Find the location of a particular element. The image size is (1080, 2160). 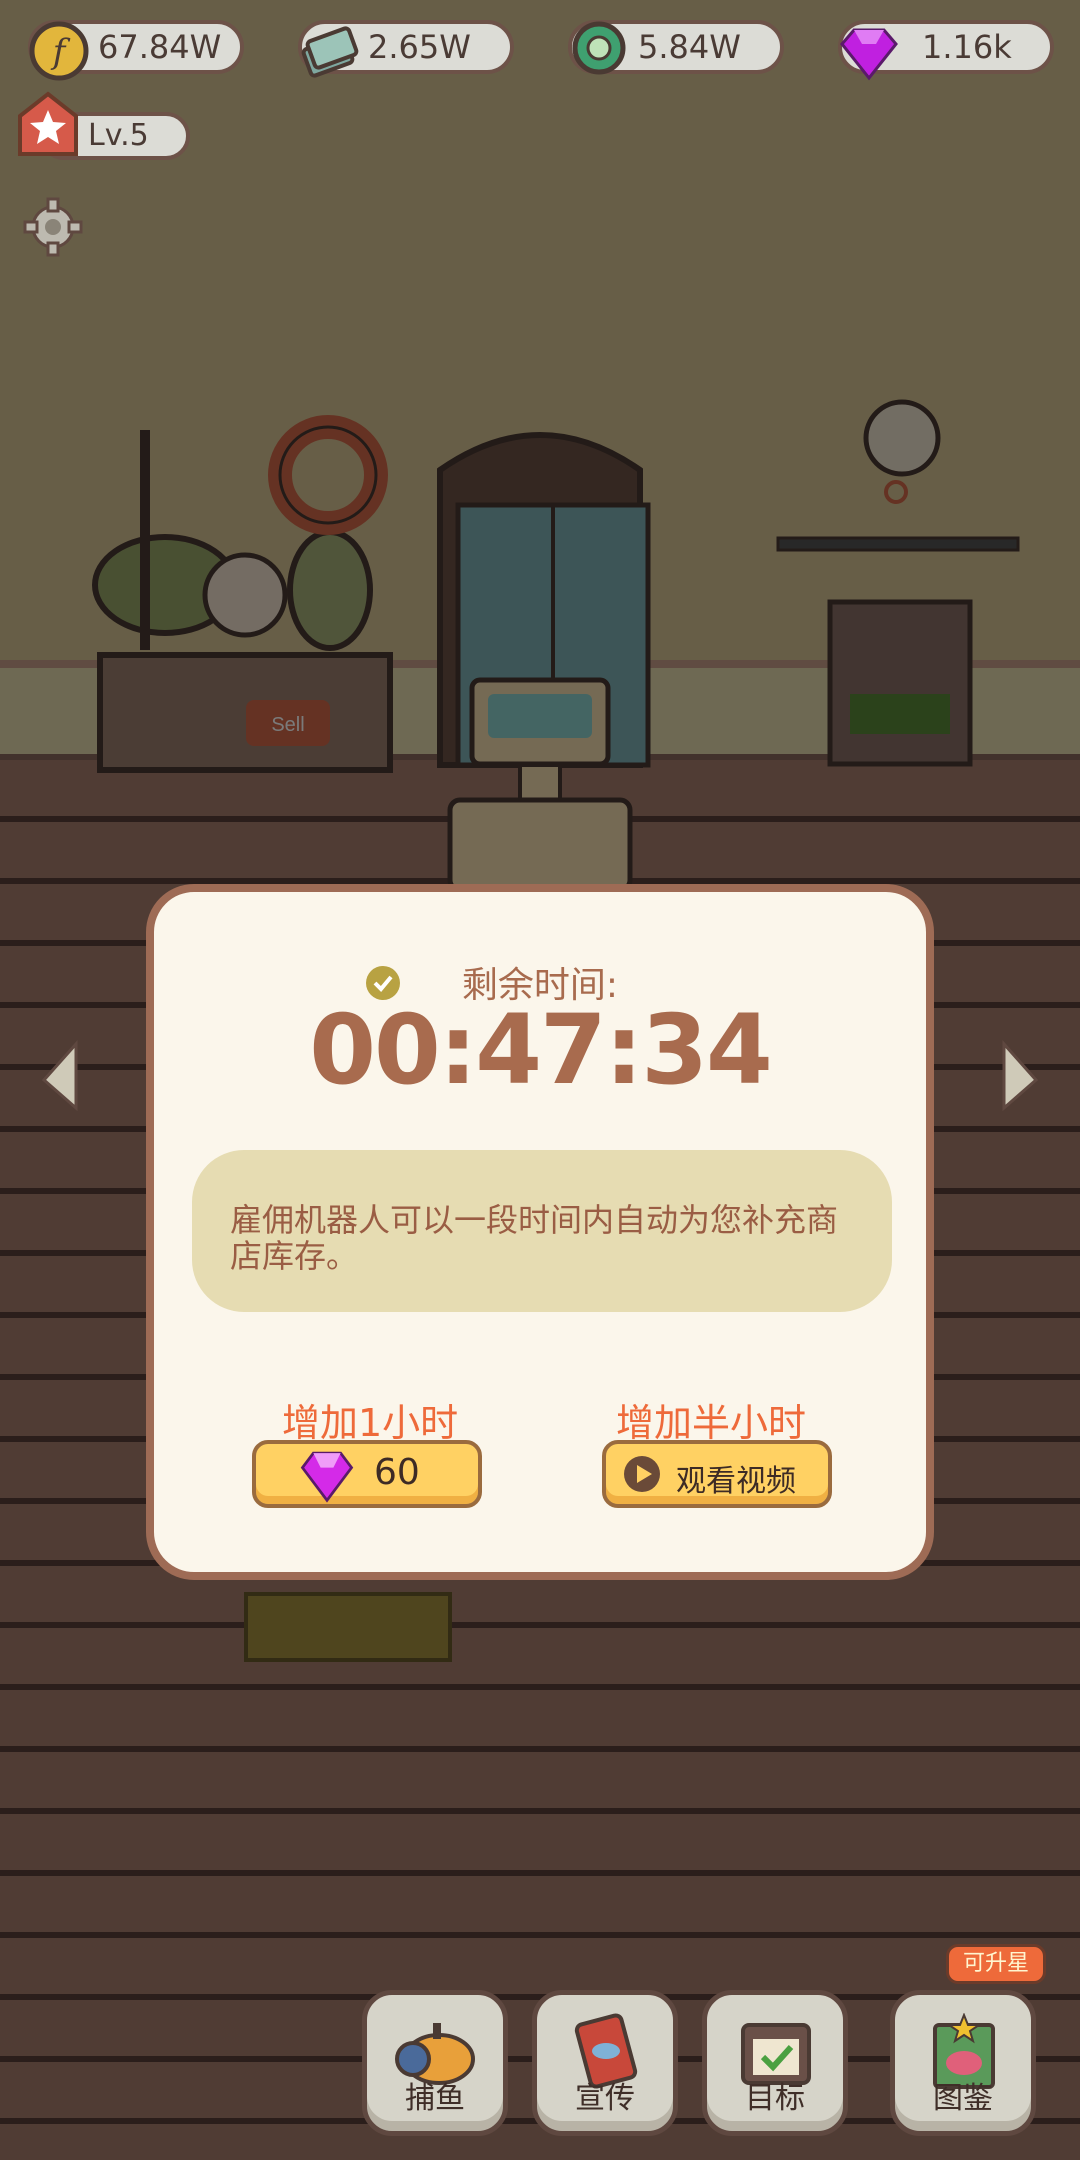

banknote-counter: 2.65W is located at coordinates (406, 49).